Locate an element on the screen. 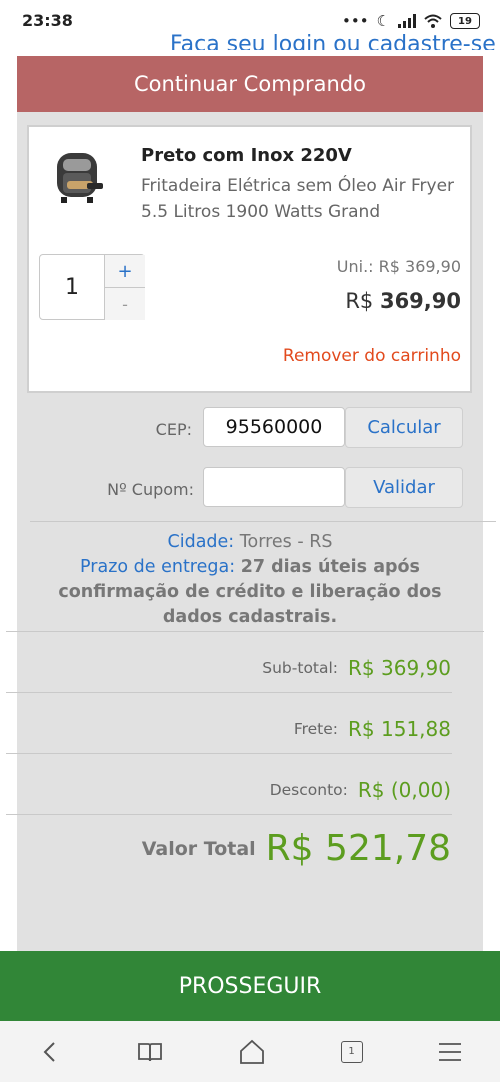 This screenshot has height=1082, width=500. coupon-input is located at coordinates (274, 487).